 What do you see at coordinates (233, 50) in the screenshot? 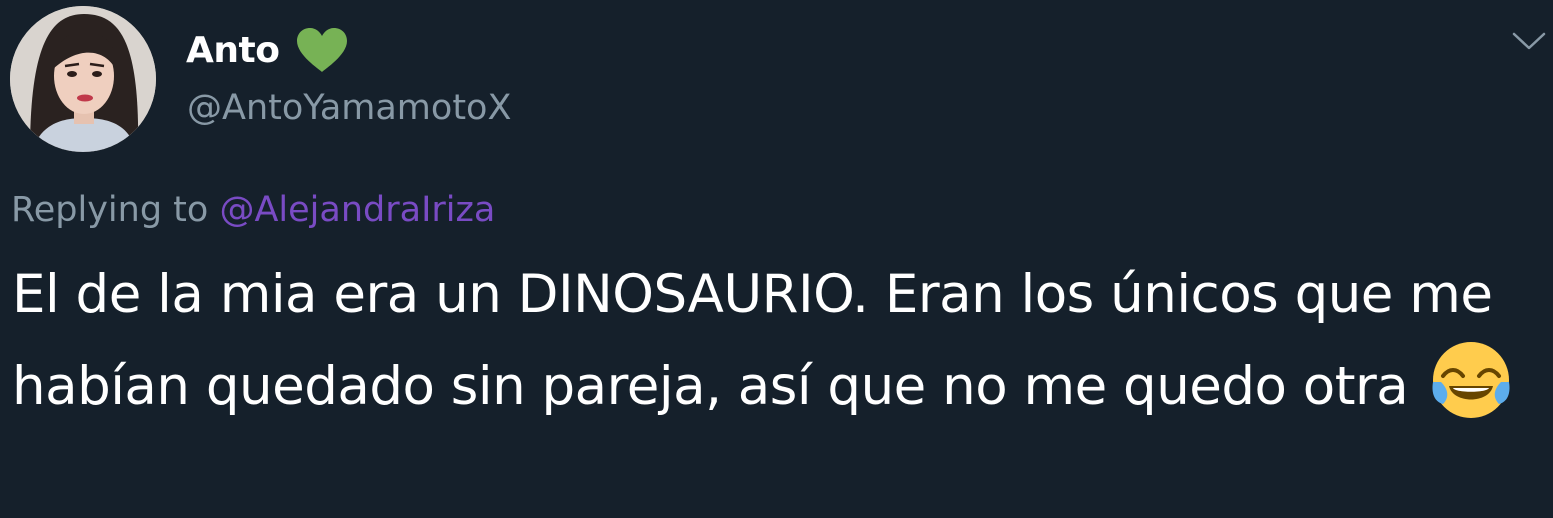
I see `display-name: Anto` at bounding box center [233, 50].